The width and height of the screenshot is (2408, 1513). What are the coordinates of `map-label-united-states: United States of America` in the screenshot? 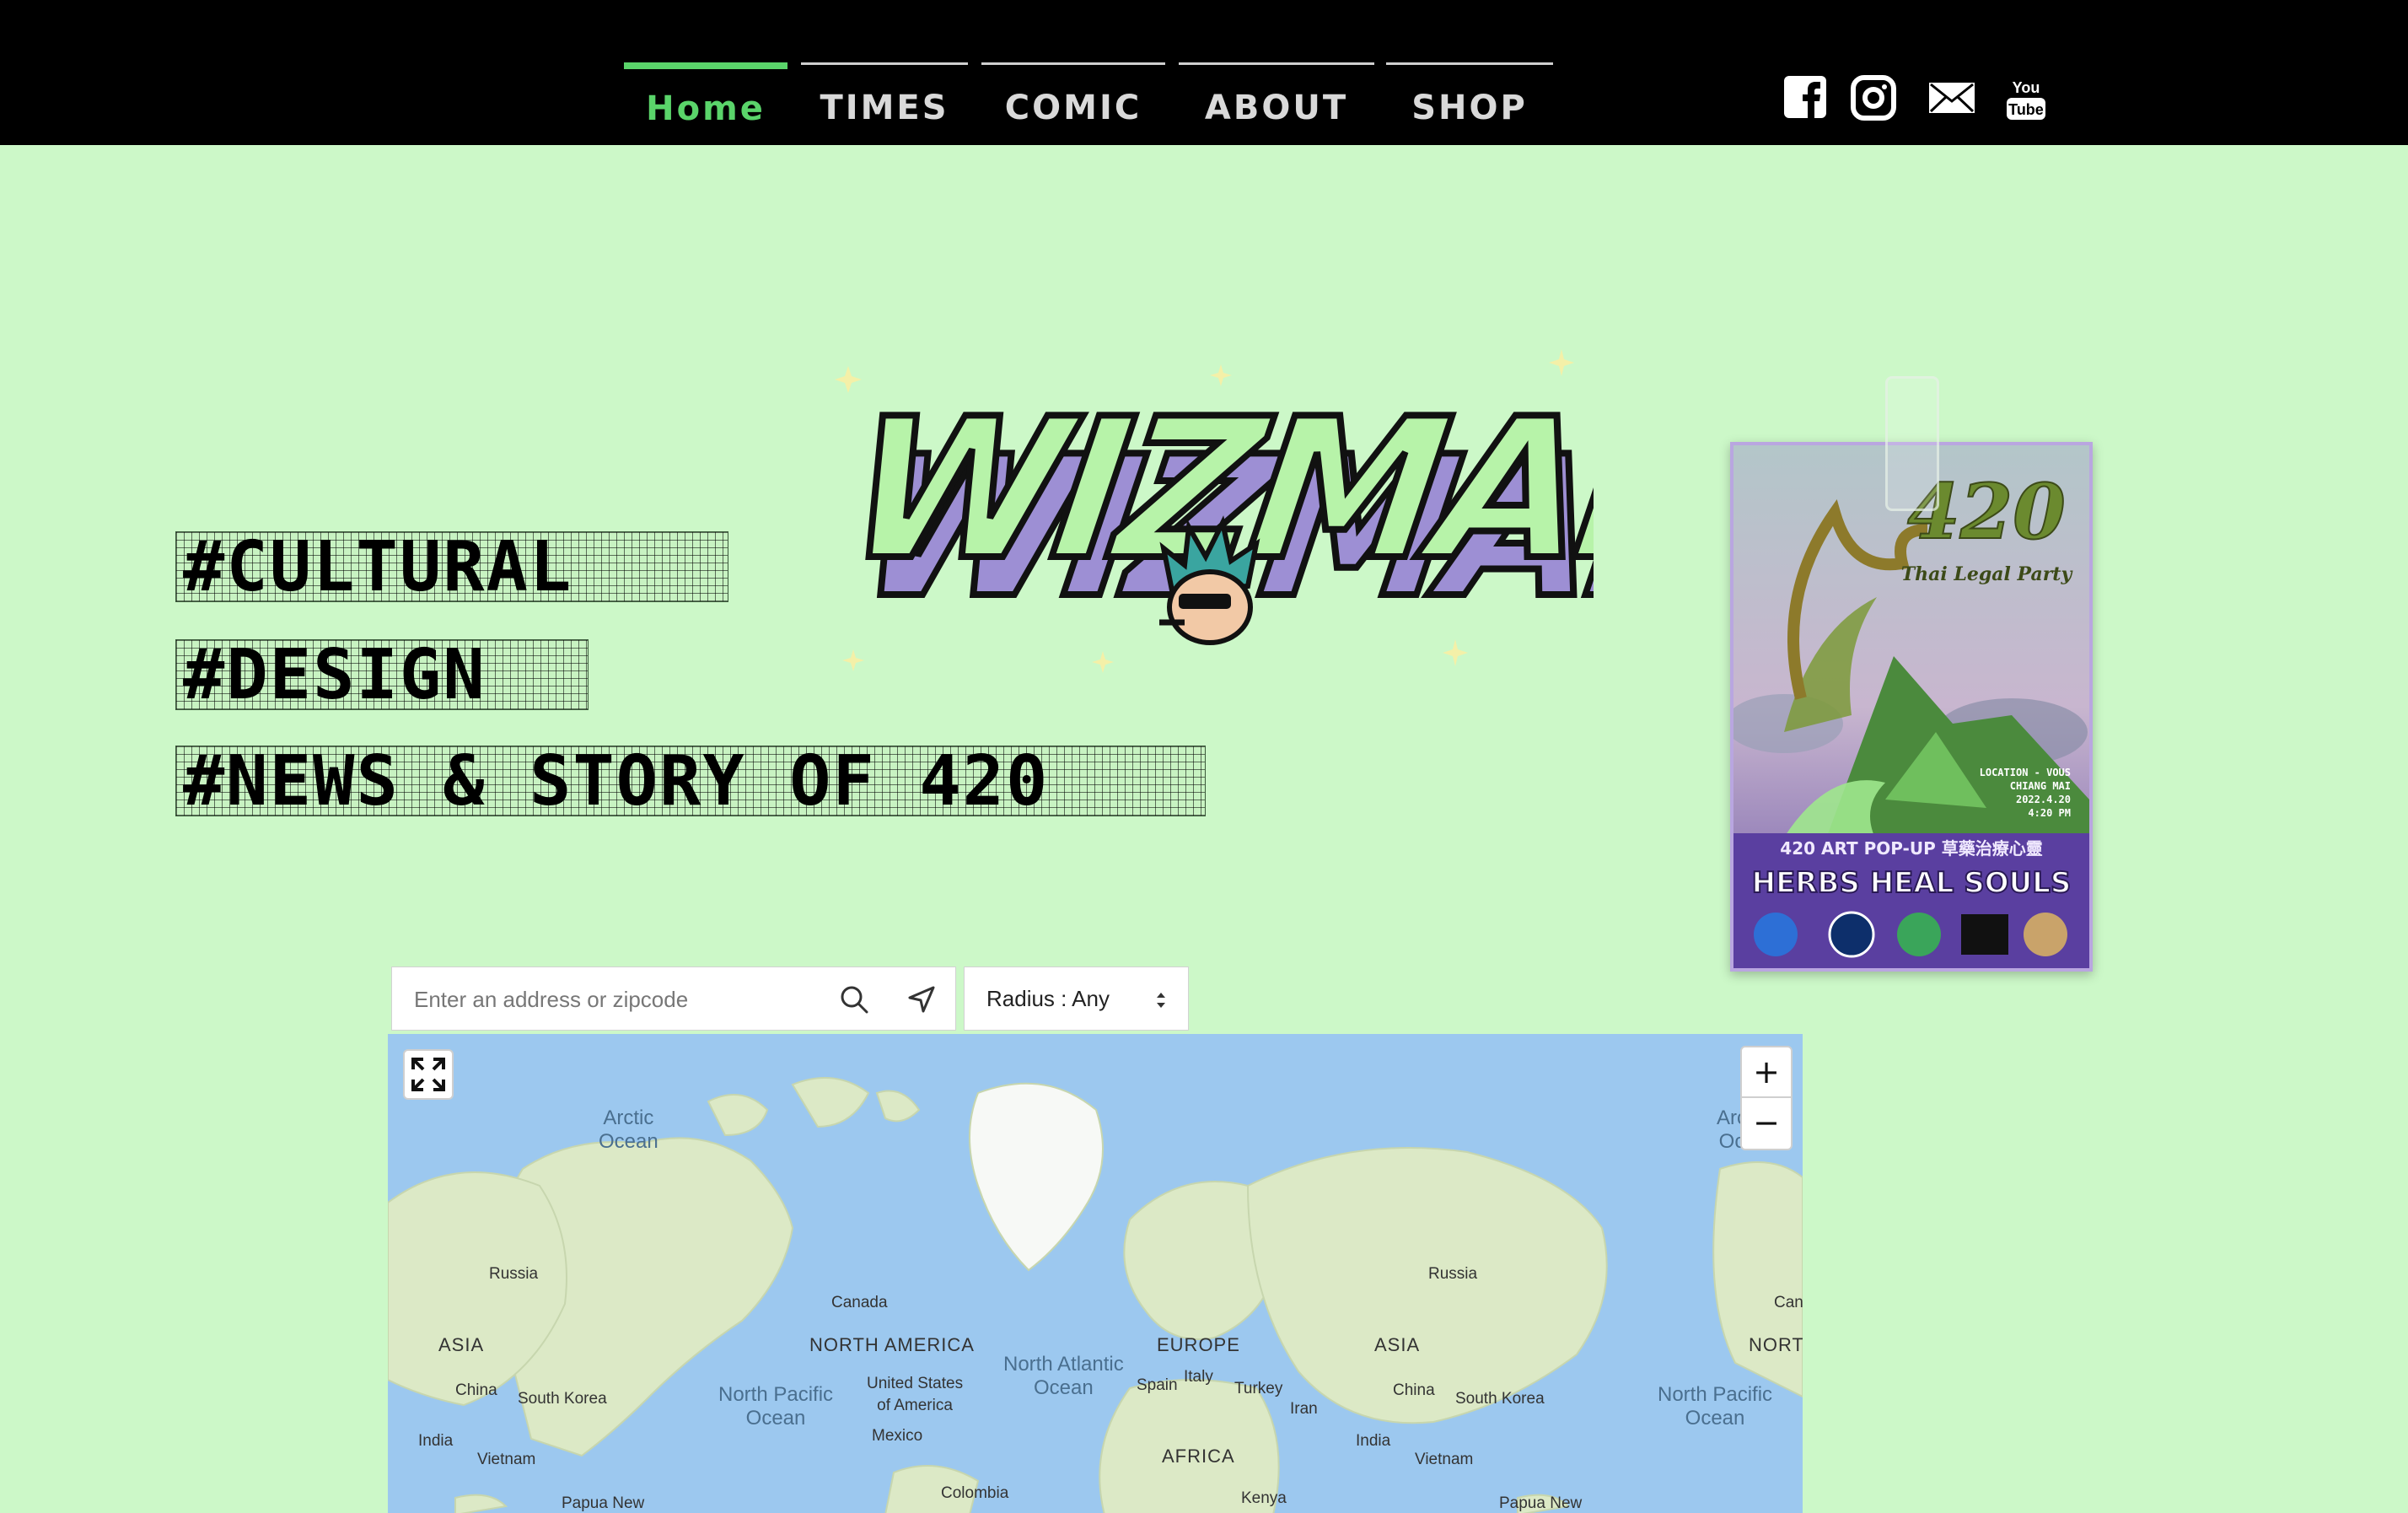 It's located at (916, 1395).